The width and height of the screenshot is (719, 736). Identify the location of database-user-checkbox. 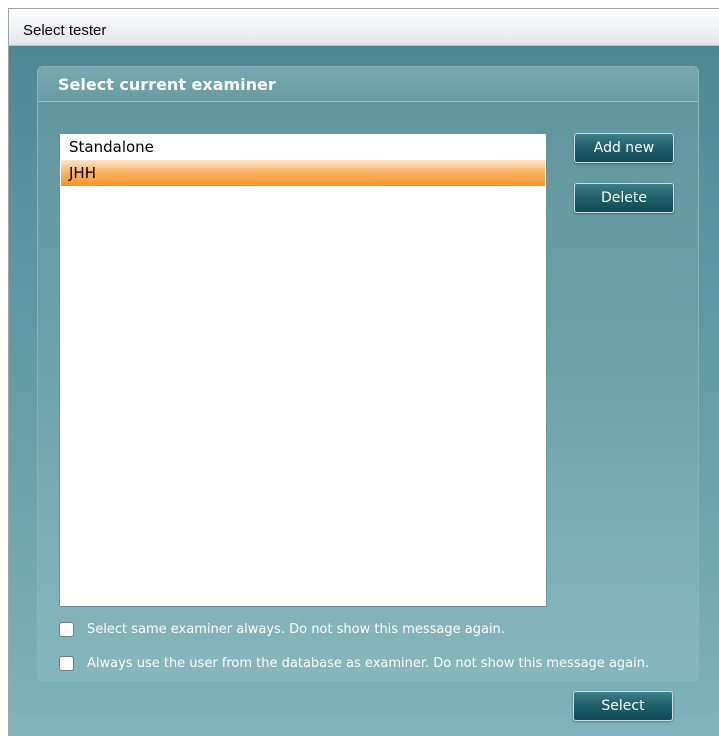
(66, 663).